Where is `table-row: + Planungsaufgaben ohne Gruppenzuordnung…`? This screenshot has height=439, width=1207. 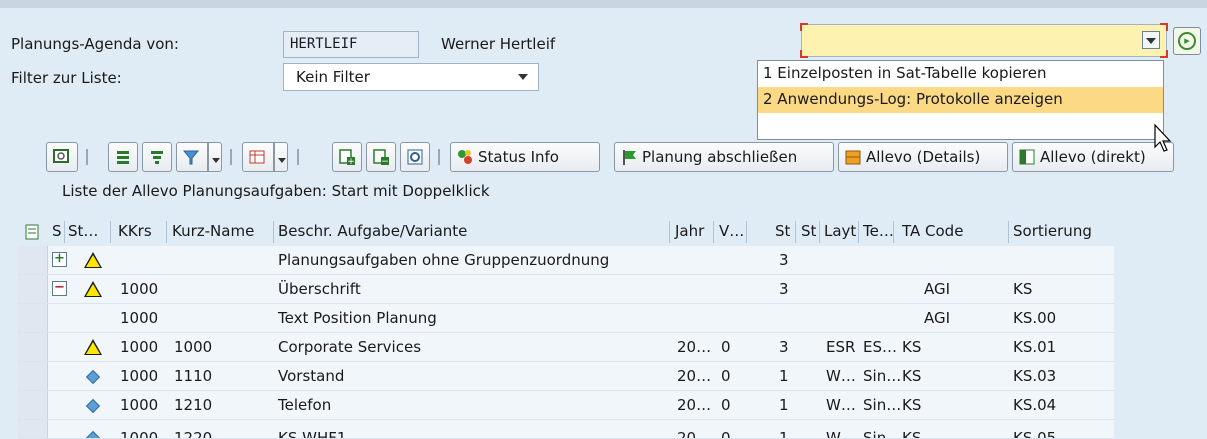 table-row: + Planungsaufgaben ohne Gruppenzuordnung… is located at coordinates (566, 260).